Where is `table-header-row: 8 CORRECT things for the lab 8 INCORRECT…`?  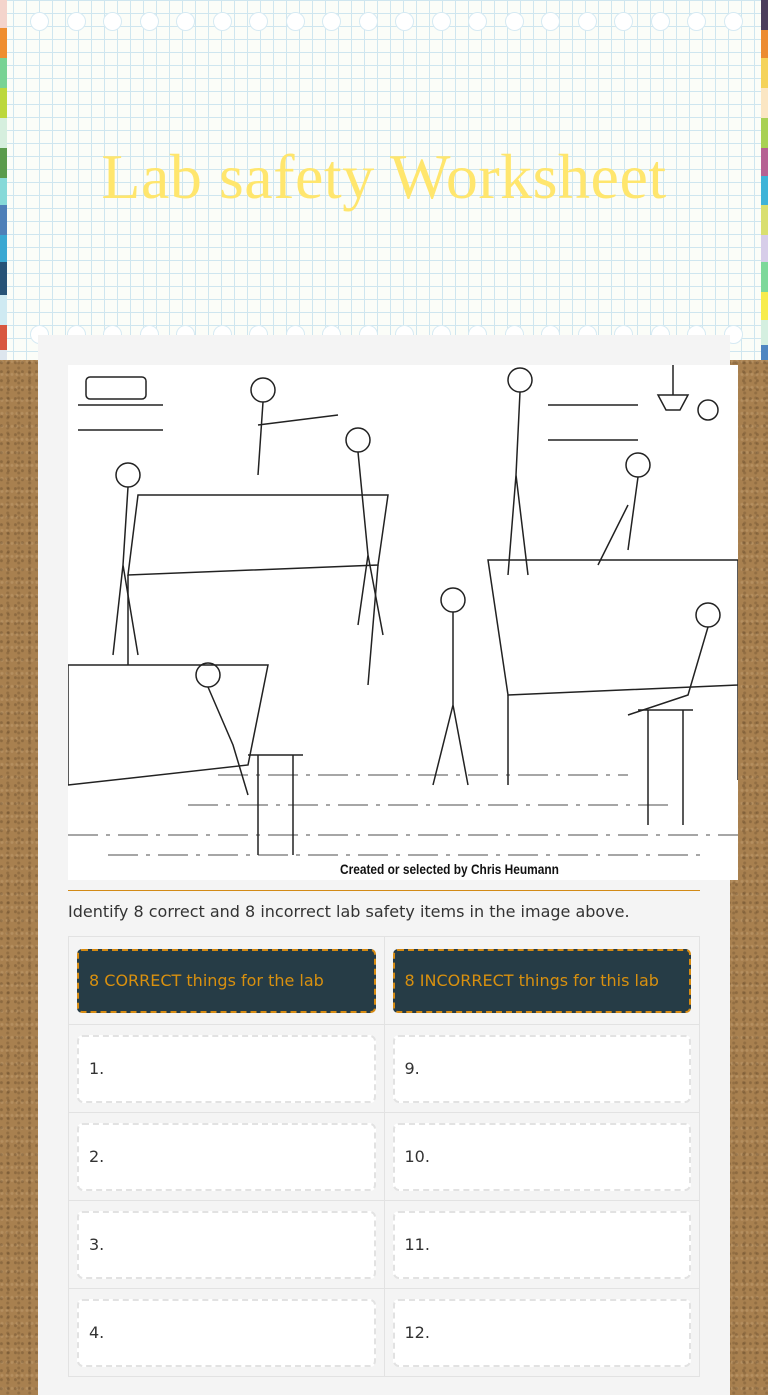 table-header-row: 8 CORRECT things for the lab 8 INCORRECT… is located at coordinates (384, 980).